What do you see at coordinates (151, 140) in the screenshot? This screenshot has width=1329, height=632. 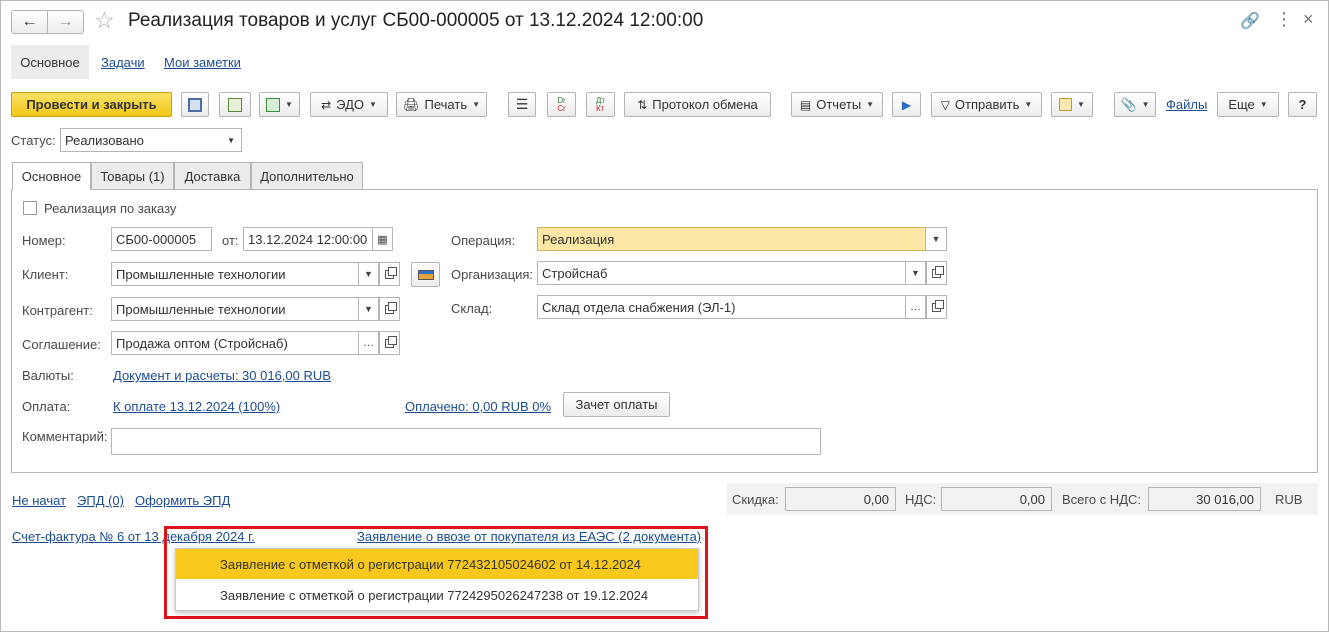 I see `status-select: Реализовано ▼` at bounding box center [151, 140].